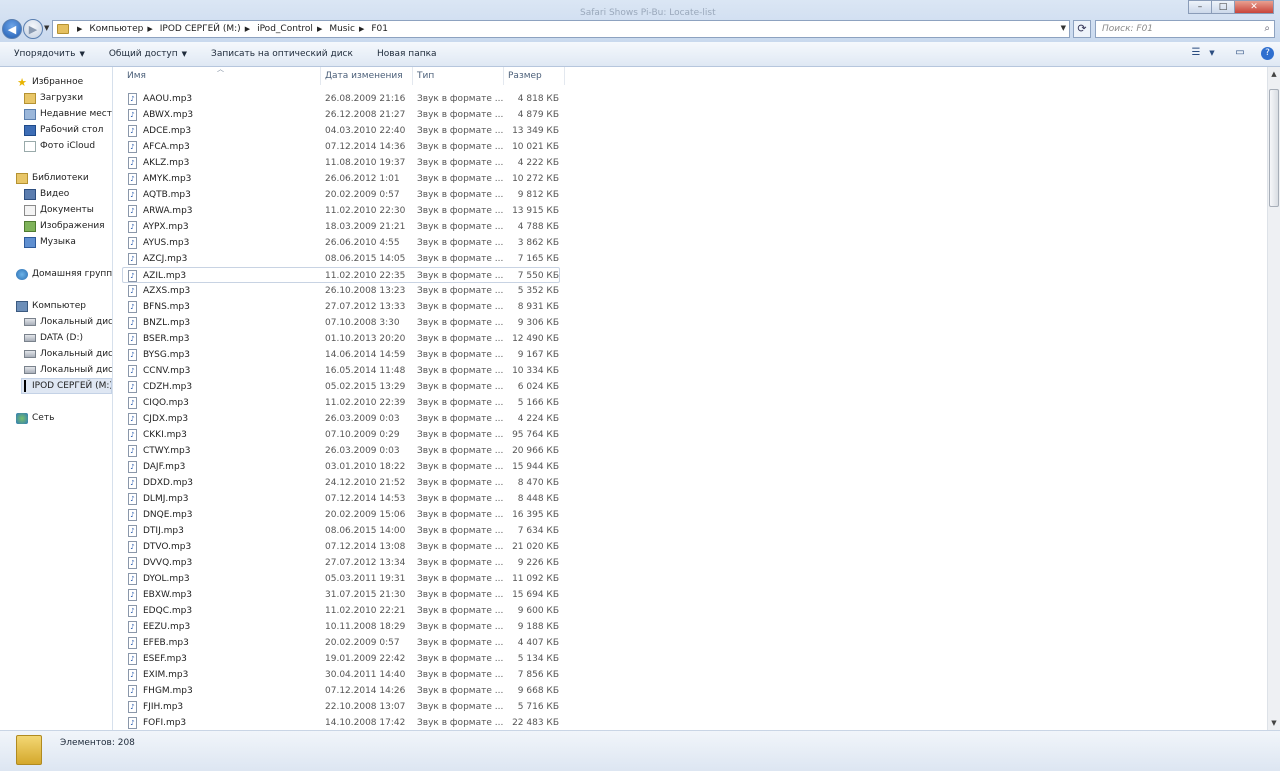 This screenshot has height=771, width=1280. Describe the element at coordinates (367, 76) in the screenshot. I see `column-date-modified: Дата изменения` at that location.